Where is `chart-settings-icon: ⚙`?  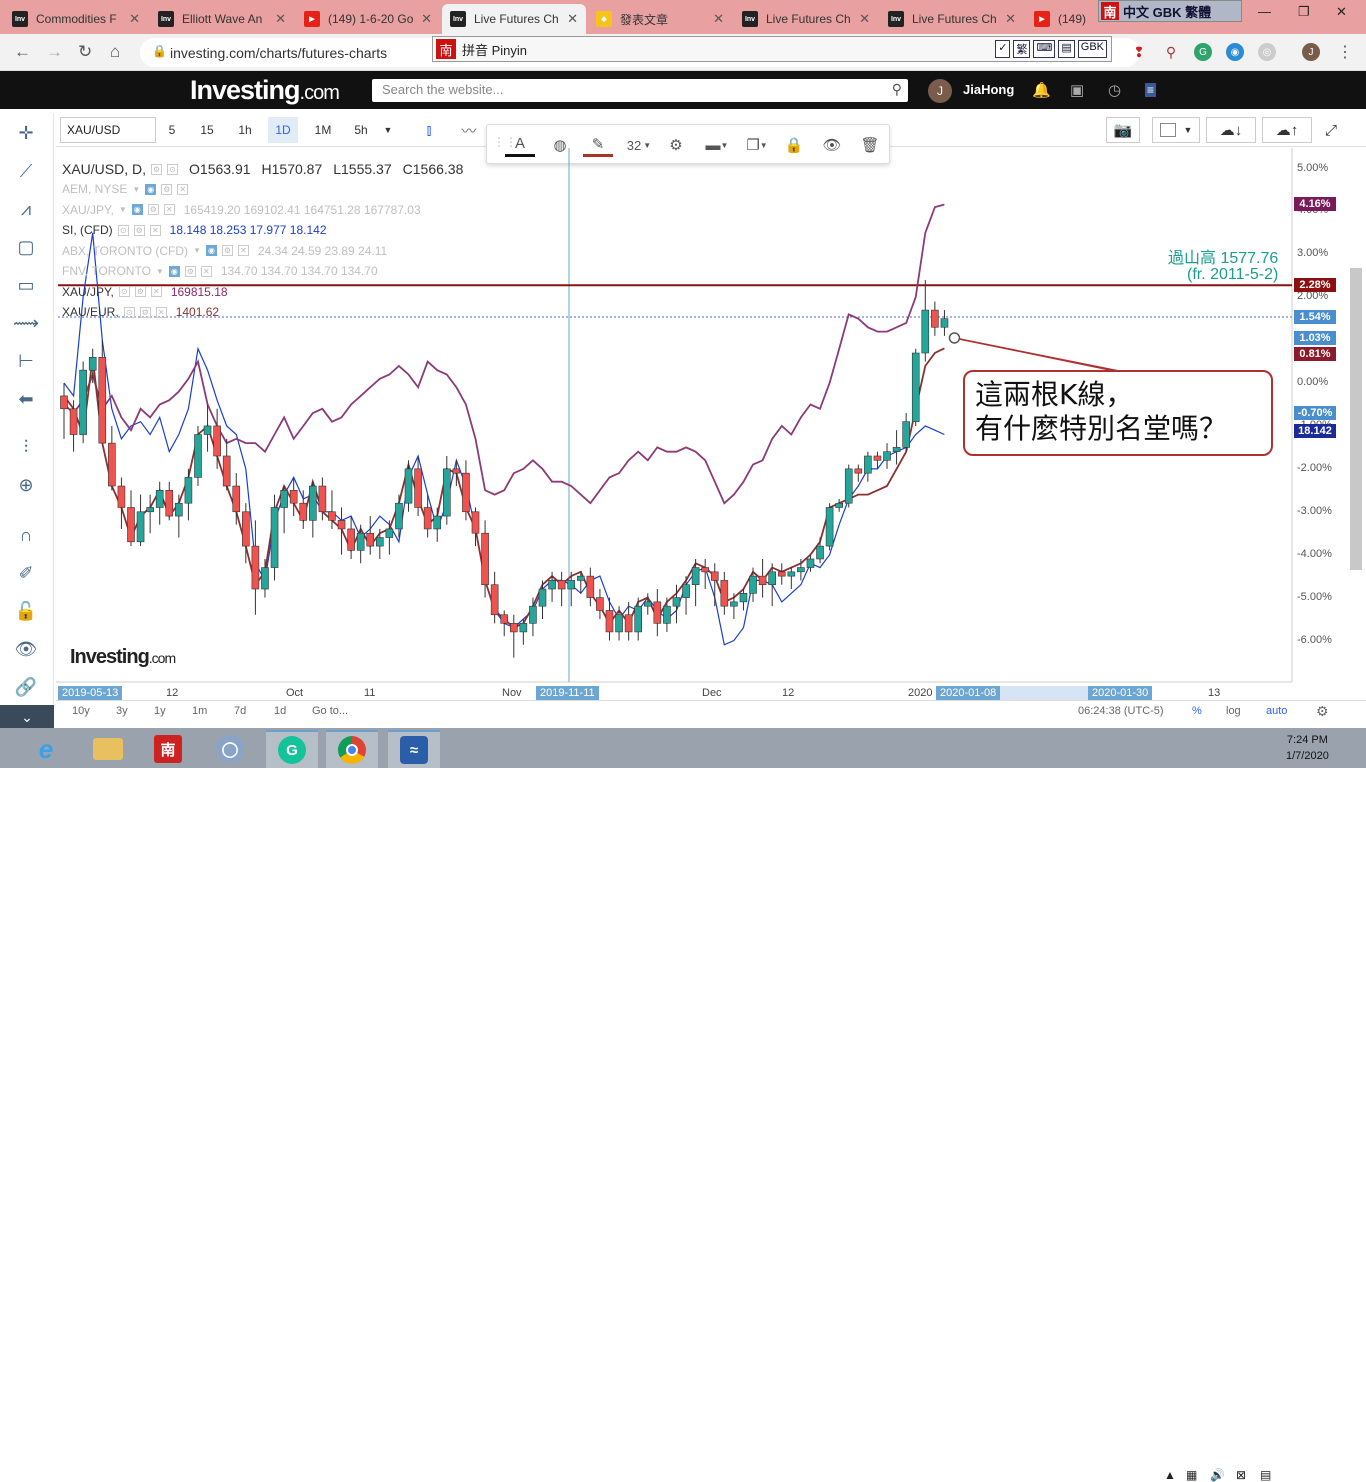
chart-settings-icon: ⚙ is located at coordinates (1322, 711).